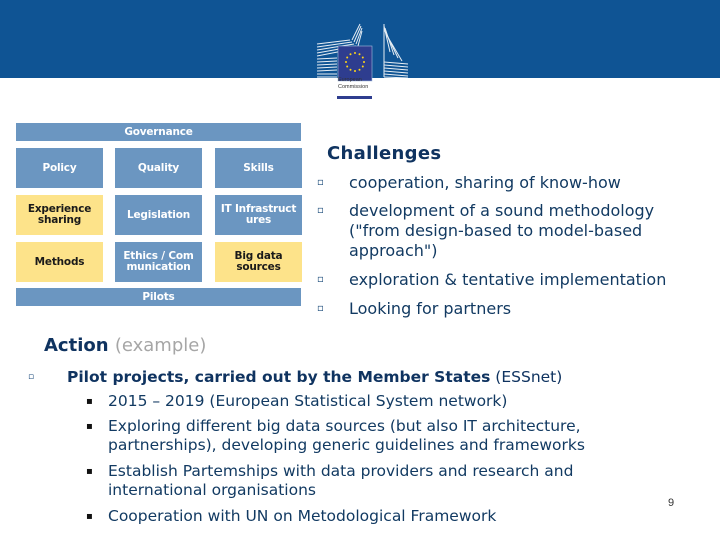  I want to click on logo-text: European Commission, so click(353, 84).